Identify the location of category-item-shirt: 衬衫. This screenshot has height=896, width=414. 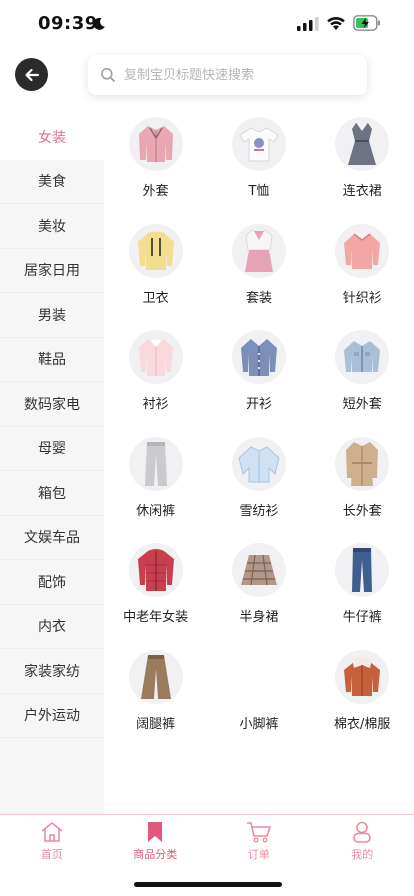
(155, 381).